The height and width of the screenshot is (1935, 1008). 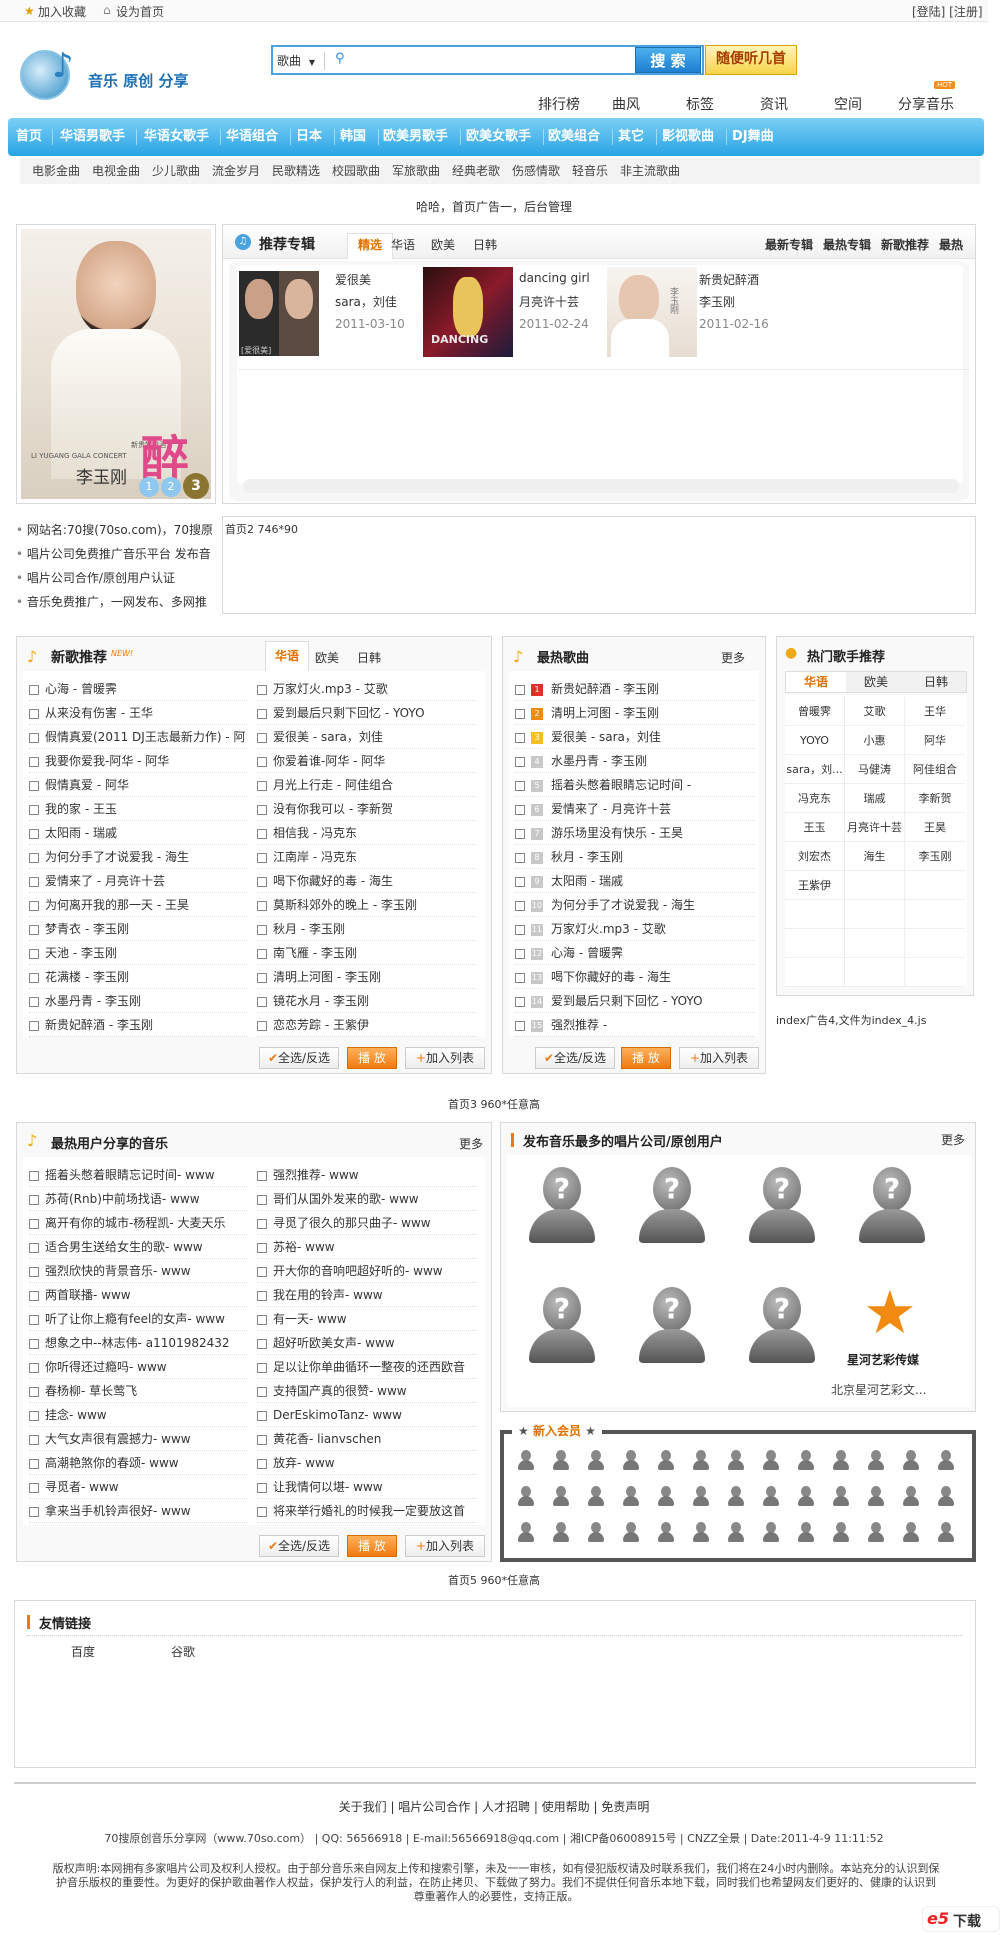 What do you see at coordinates (138, 1175) in the screenshot?
I see `song-row: 摇着头憋着眼睛忘记时间- www` at bounding box center [138, 1175].